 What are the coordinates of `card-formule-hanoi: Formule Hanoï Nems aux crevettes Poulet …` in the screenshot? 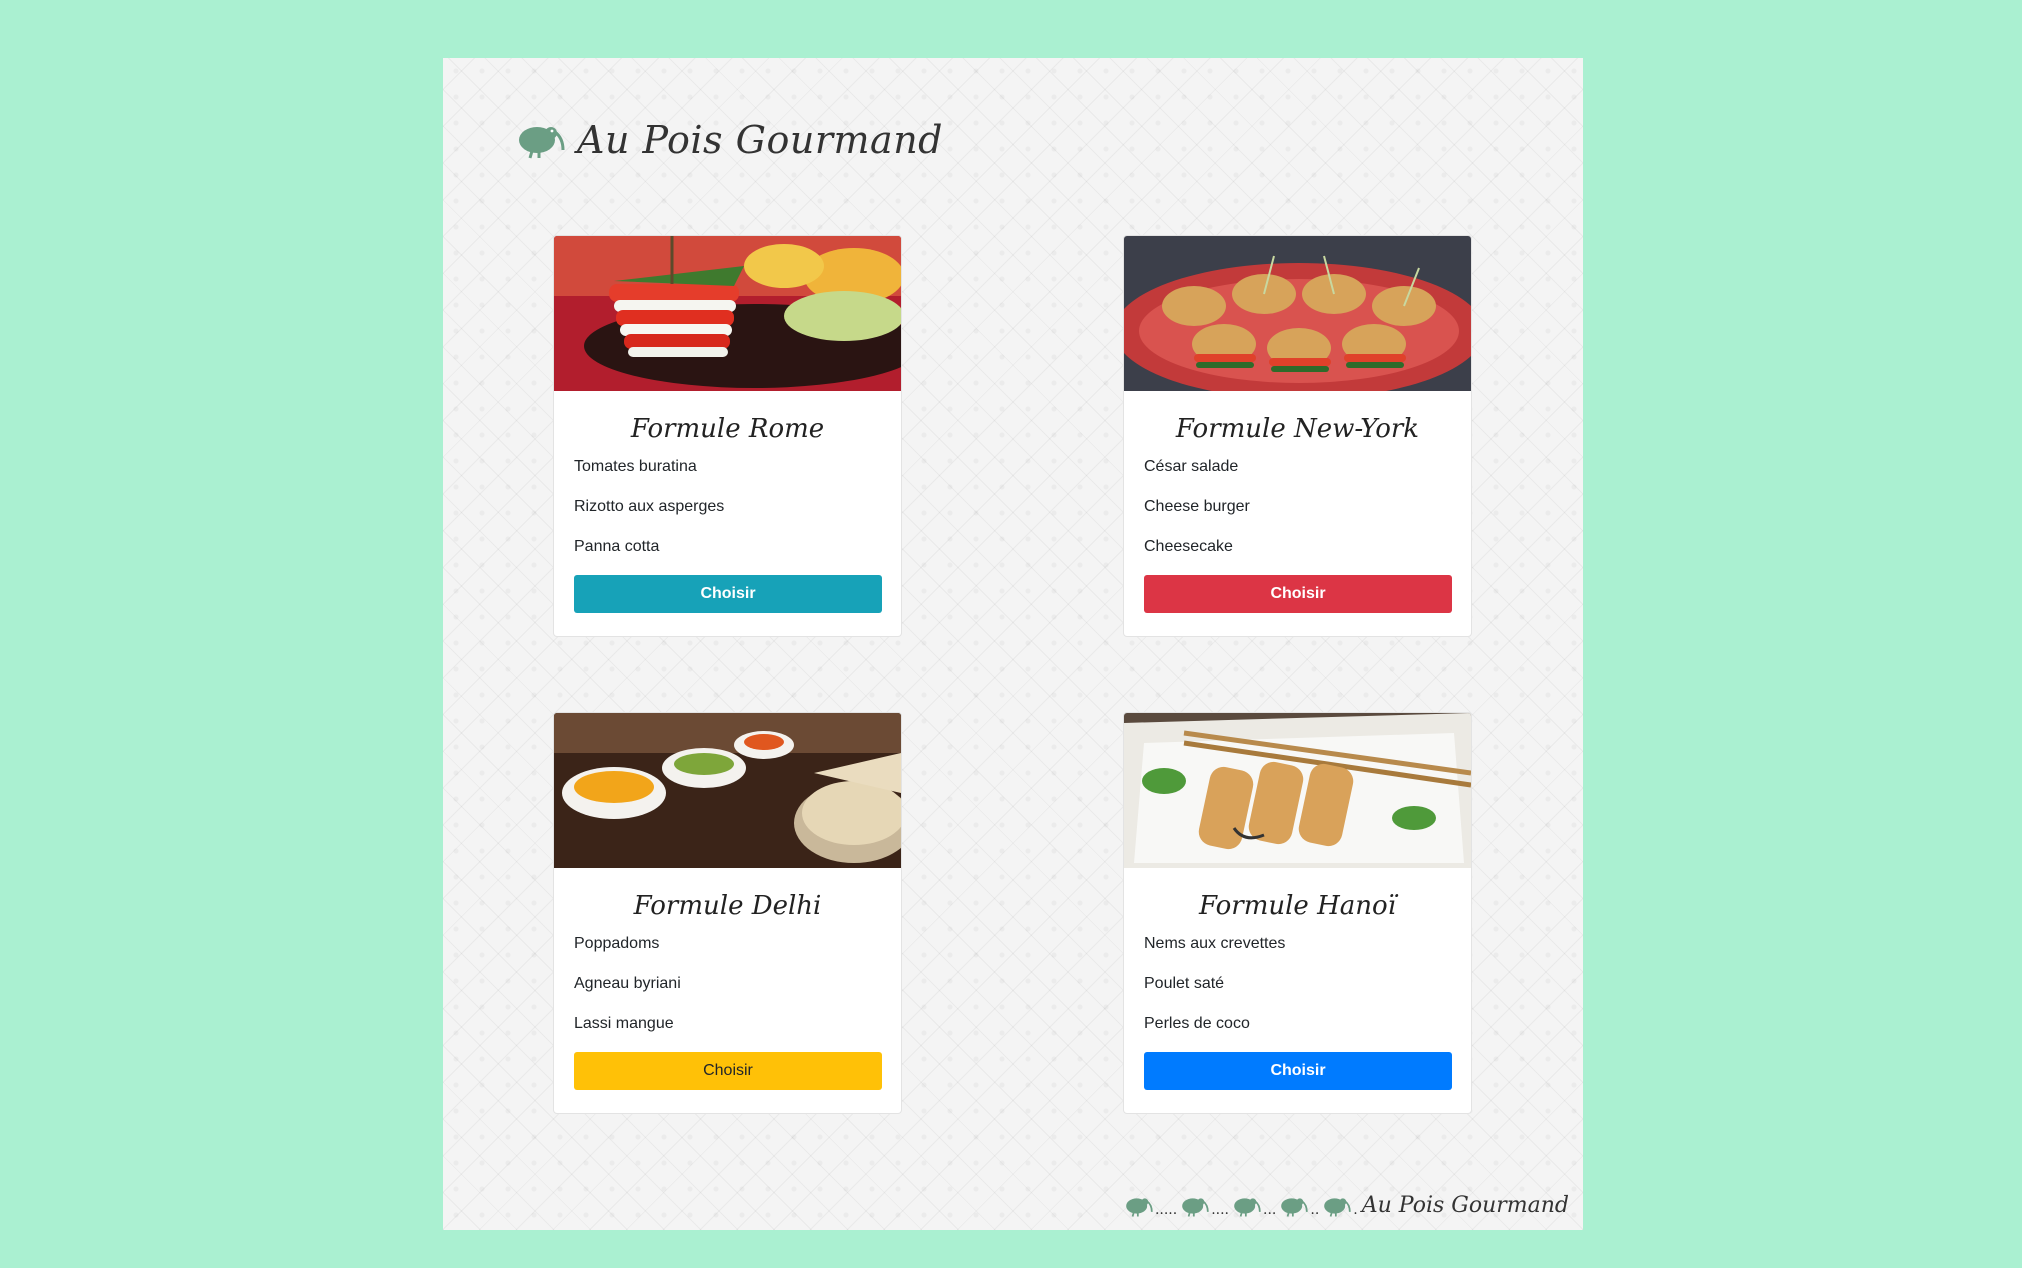 It's located at (1297, 913).